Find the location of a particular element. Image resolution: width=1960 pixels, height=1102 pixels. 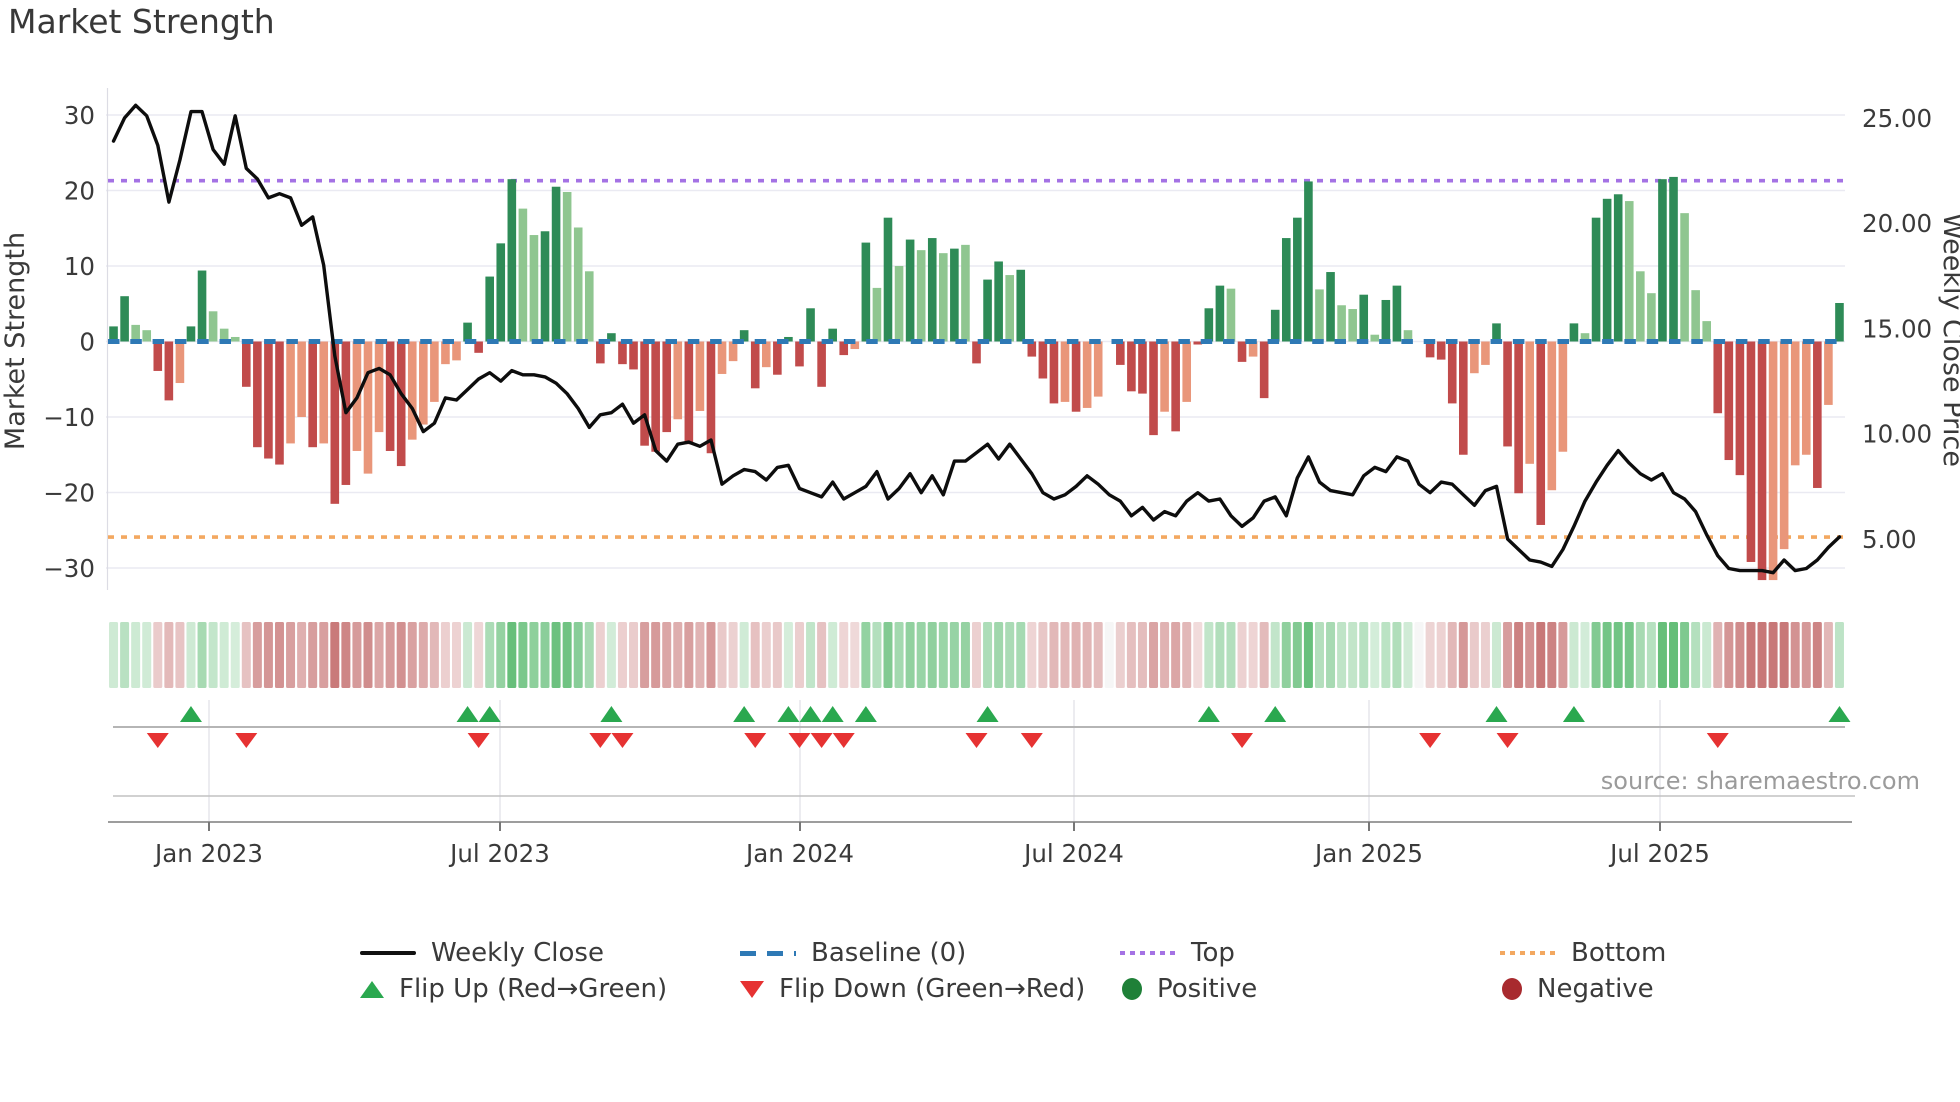

bottom-dotted-swatch is located at coordinates (1528, 953).